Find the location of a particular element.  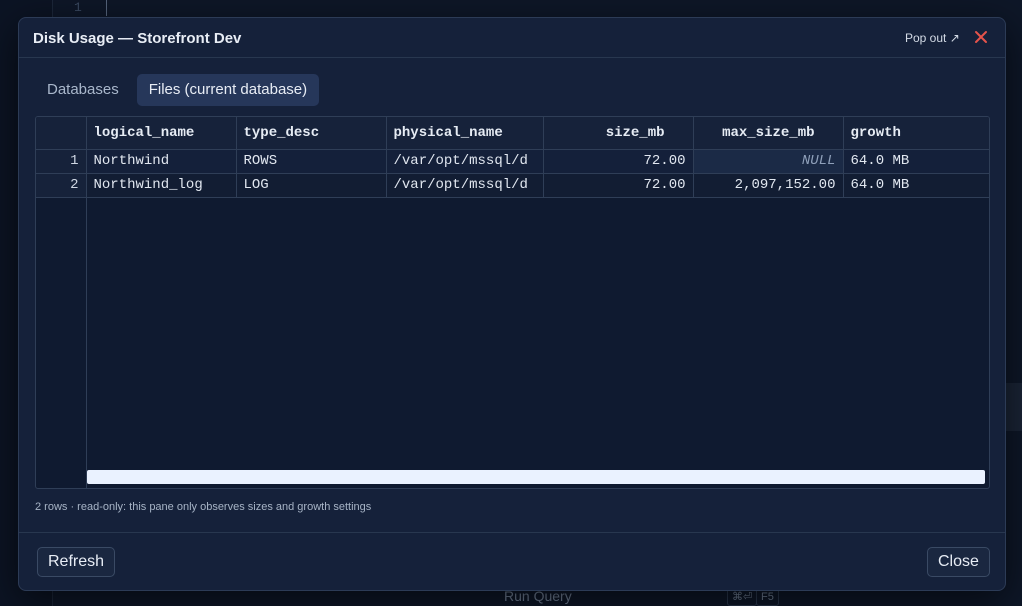

column-header-type-desc: type_desc is located at coordinates (311, 133).